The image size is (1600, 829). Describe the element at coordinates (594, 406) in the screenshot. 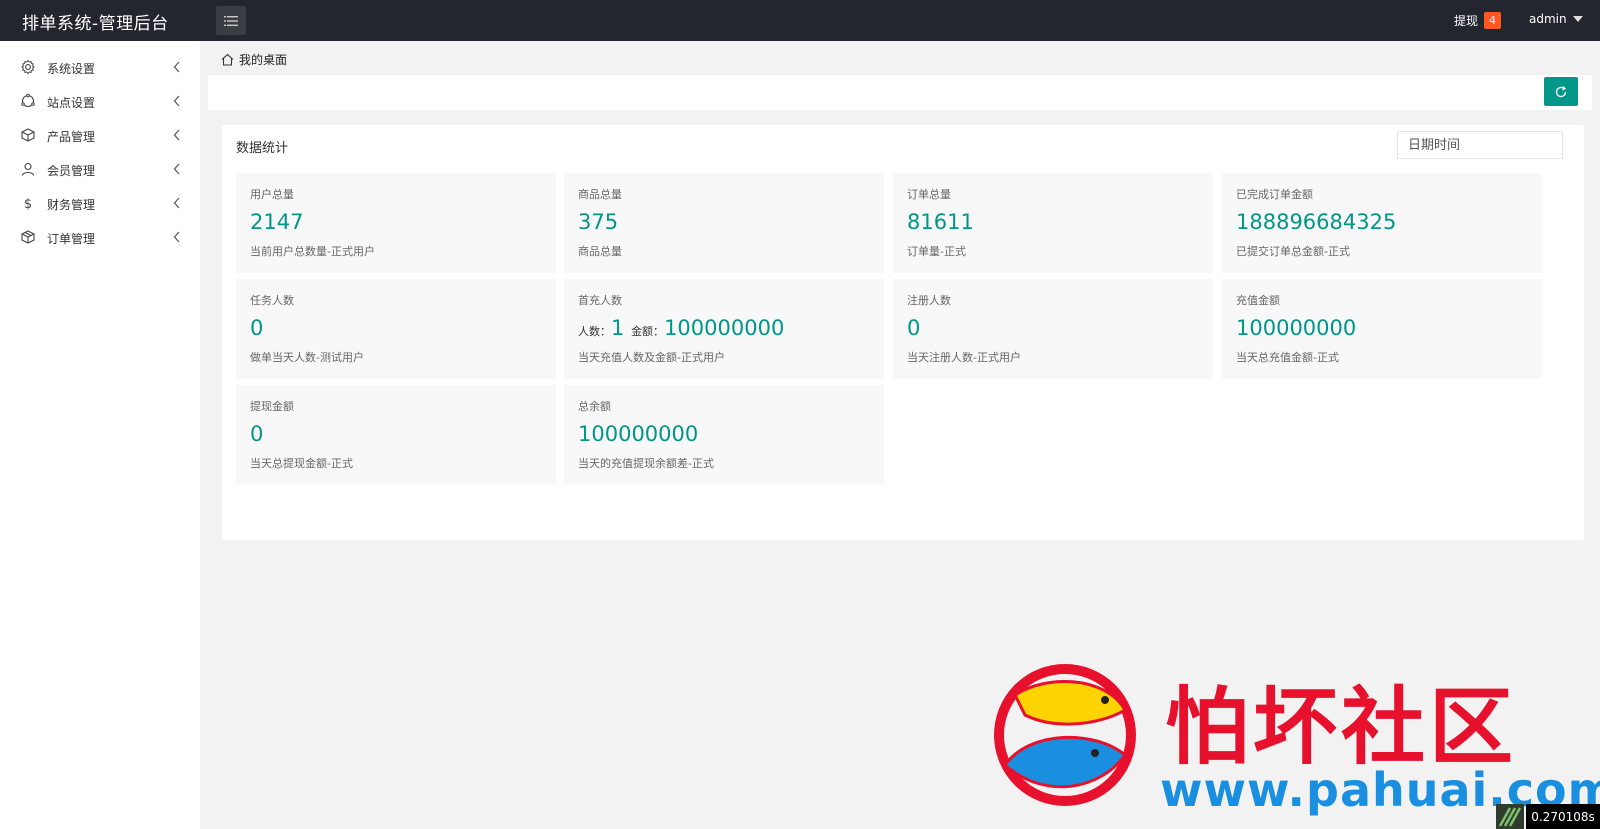

I see `stat-label: 总余额` at that location.